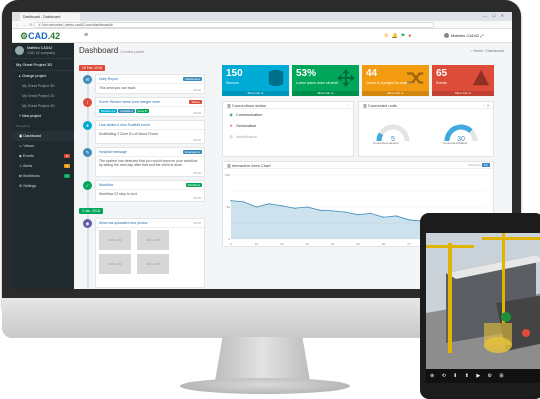  I want to click on logo-text: CAD, so click(38, 36).